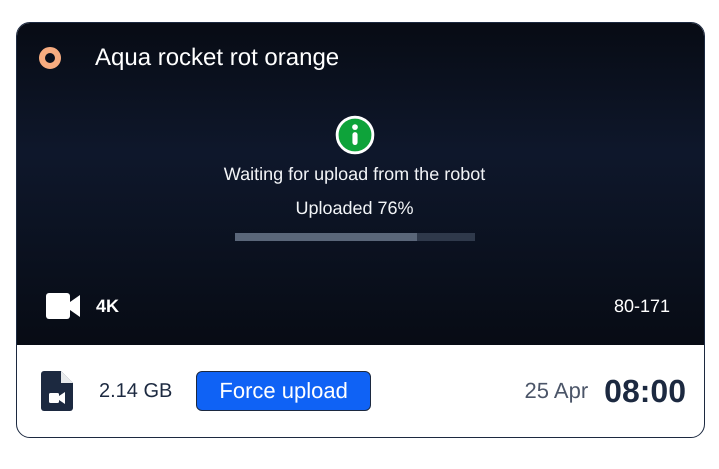  I want to click on upload-progress-text: Uploaded 76%, so click(354, 208).